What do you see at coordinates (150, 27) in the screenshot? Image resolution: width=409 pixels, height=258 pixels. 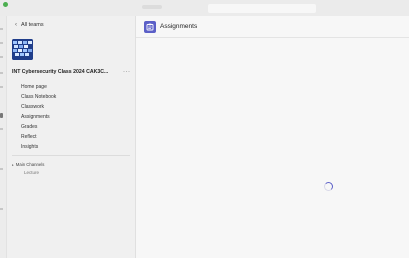 I see `assignments-icon` at bounding box center [150, 27].